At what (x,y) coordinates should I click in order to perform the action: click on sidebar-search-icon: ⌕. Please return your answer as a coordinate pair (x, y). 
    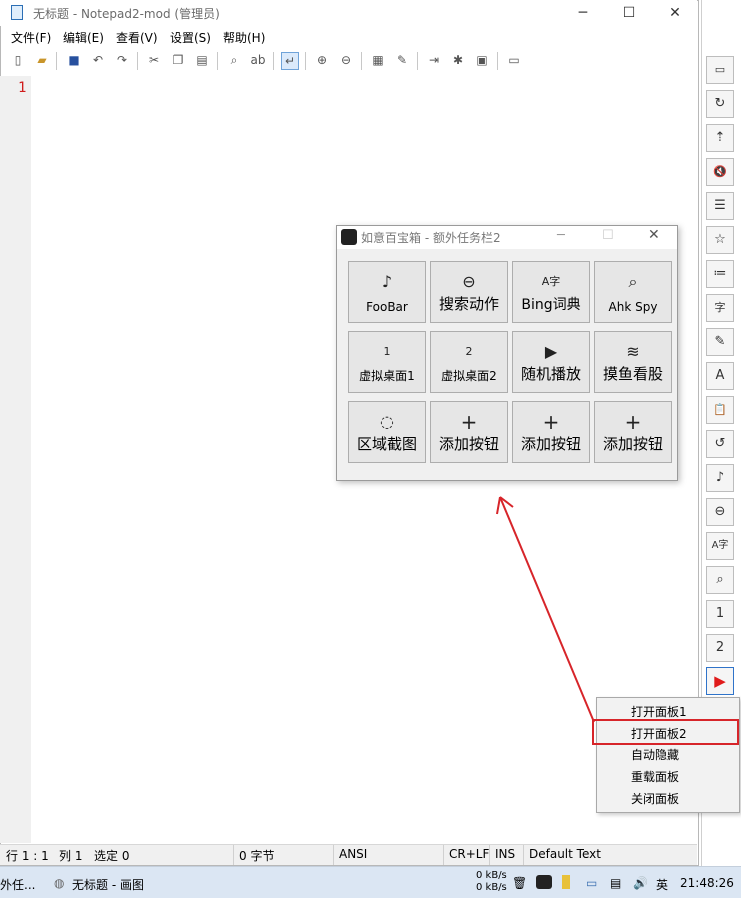
    Looking at the image, I should click on (720, 580).